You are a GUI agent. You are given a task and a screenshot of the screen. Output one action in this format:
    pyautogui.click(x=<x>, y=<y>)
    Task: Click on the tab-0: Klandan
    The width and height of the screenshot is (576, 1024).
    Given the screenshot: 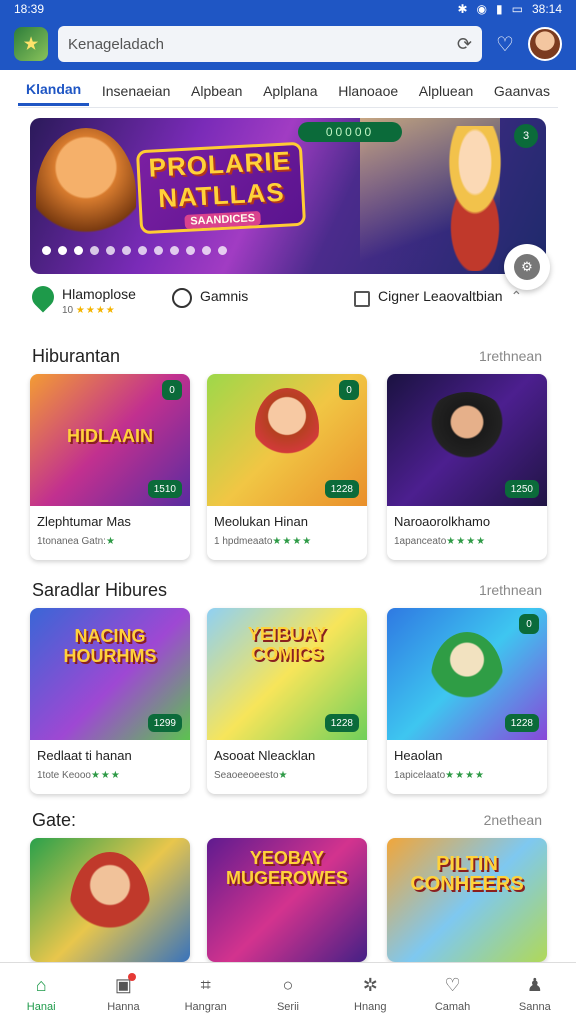 What is the action you would take?
    pyautogui.click(x=54, y=90)
    